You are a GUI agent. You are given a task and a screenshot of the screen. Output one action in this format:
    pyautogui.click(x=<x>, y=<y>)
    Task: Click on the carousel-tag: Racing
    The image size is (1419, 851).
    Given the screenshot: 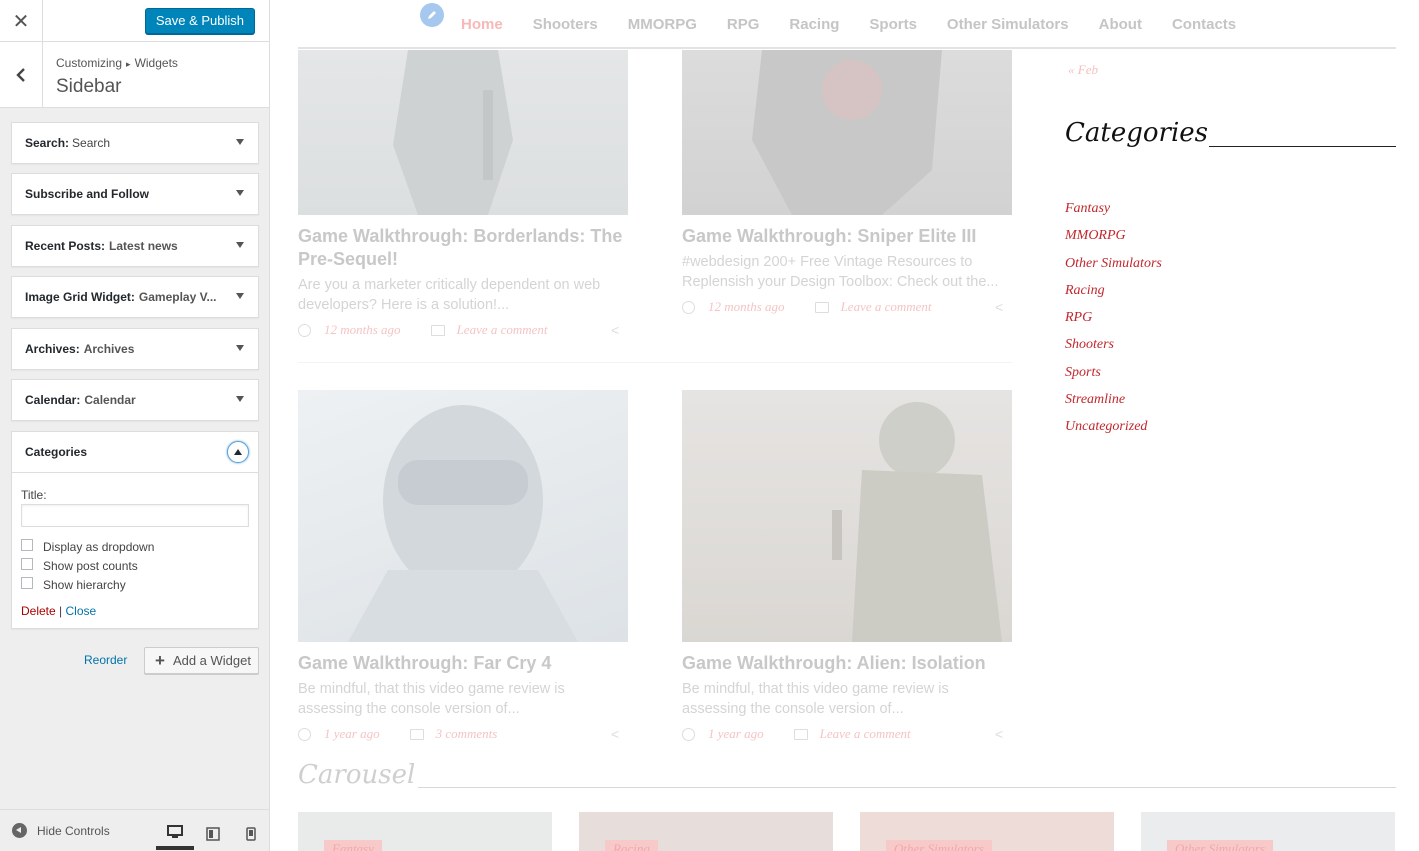 What is the action you would take?
    pyautogui.click(x=631, y=845)
    